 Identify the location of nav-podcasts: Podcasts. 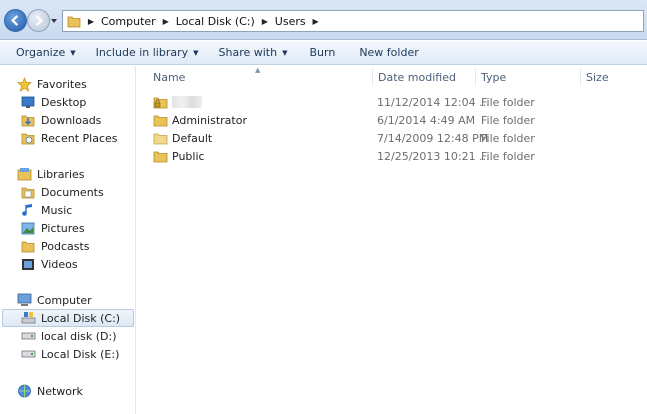
(55, 246).